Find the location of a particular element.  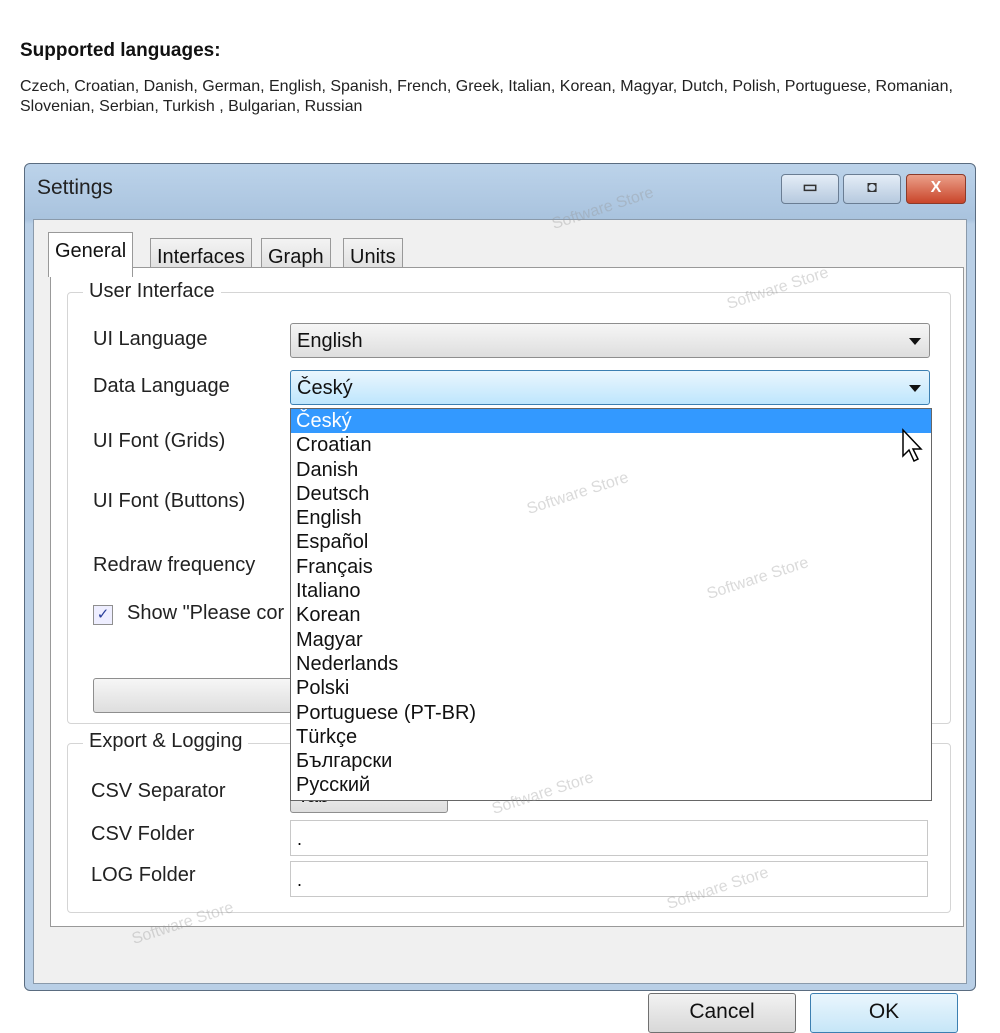

dropdown-option: Danish is located at coordinates (611, 470).